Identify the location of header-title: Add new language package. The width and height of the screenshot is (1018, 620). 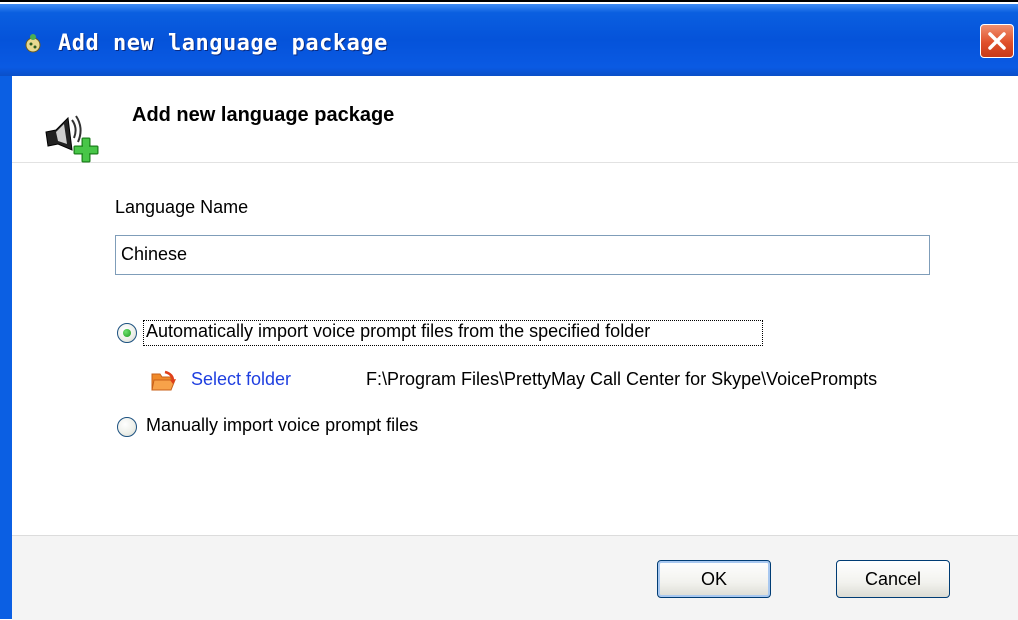
(263, 115).